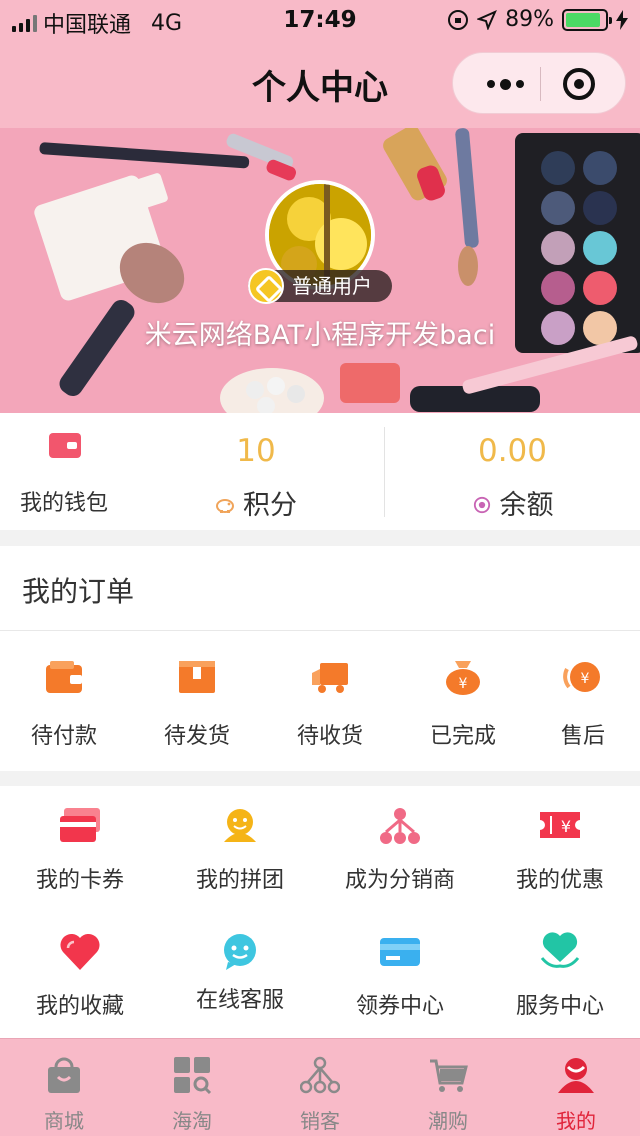 This screenshot has width=640, height=1136. What do you see at coordinates (332, 286) in the screenshot?
I see `member-level-label: 普通用户` at bounding box center [332, 286].